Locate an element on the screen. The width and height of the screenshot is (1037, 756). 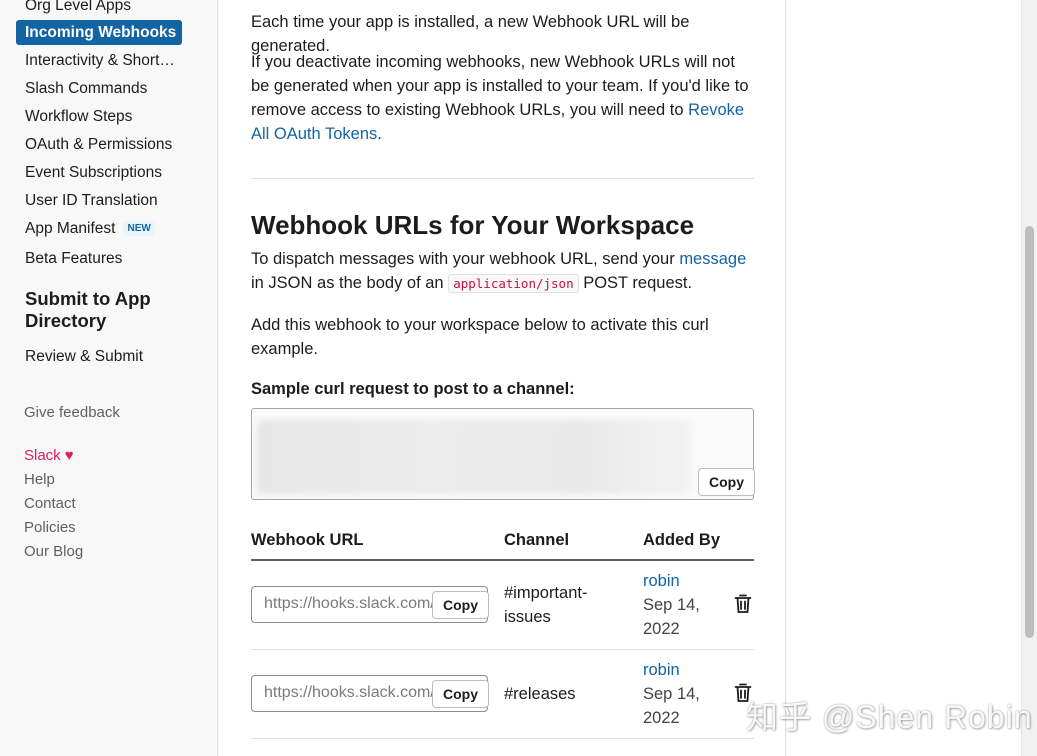
table-header-channel: Channel is located at coordinates (537, 540).